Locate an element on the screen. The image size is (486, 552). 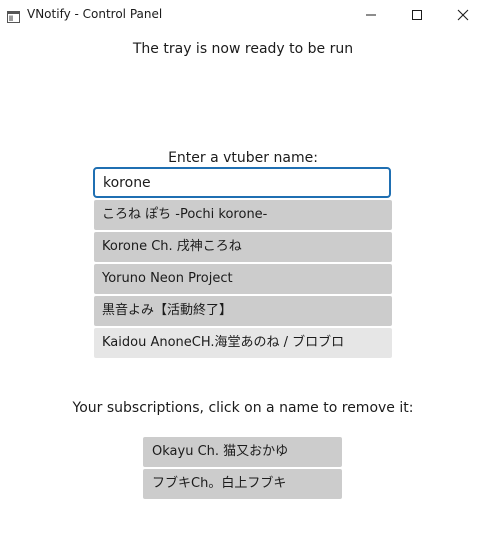
suggestion-item: 黒音よみ【活動終了】 is located at coordinates (243, 311).